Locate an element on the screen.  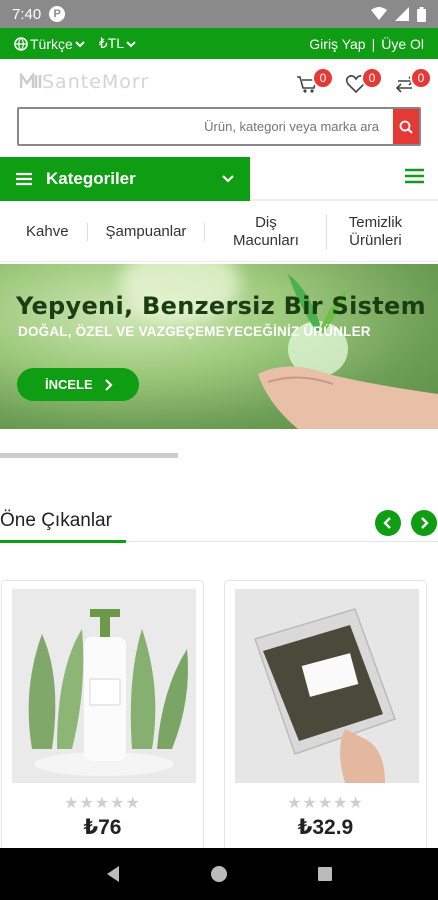
hero-cta-button: İNCELE is located at coordinates (78, 384).